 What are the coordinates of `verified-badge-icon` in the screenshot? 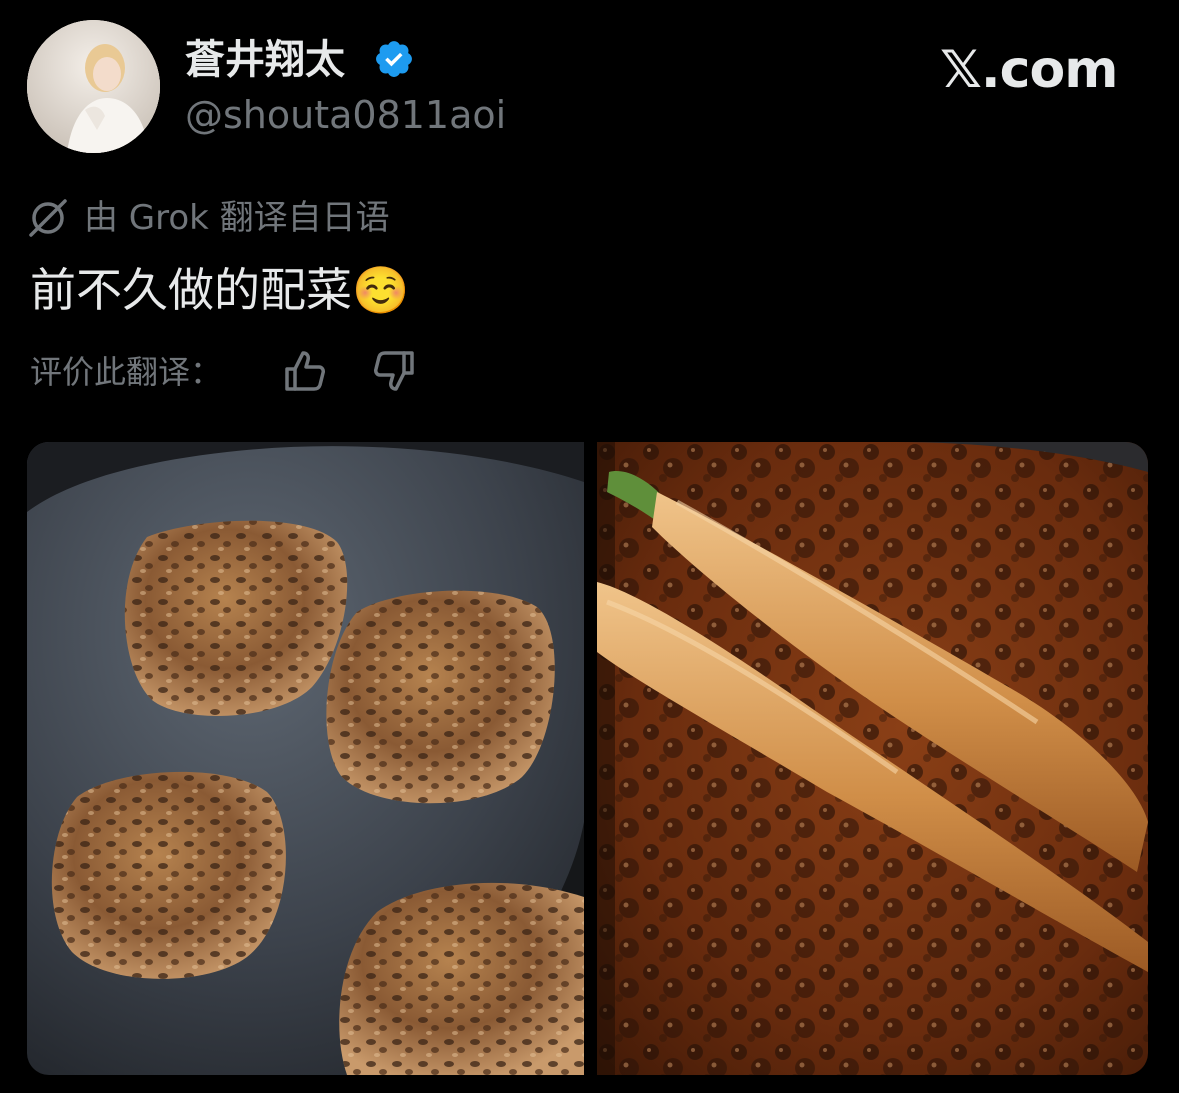 It's located at (394, 59).